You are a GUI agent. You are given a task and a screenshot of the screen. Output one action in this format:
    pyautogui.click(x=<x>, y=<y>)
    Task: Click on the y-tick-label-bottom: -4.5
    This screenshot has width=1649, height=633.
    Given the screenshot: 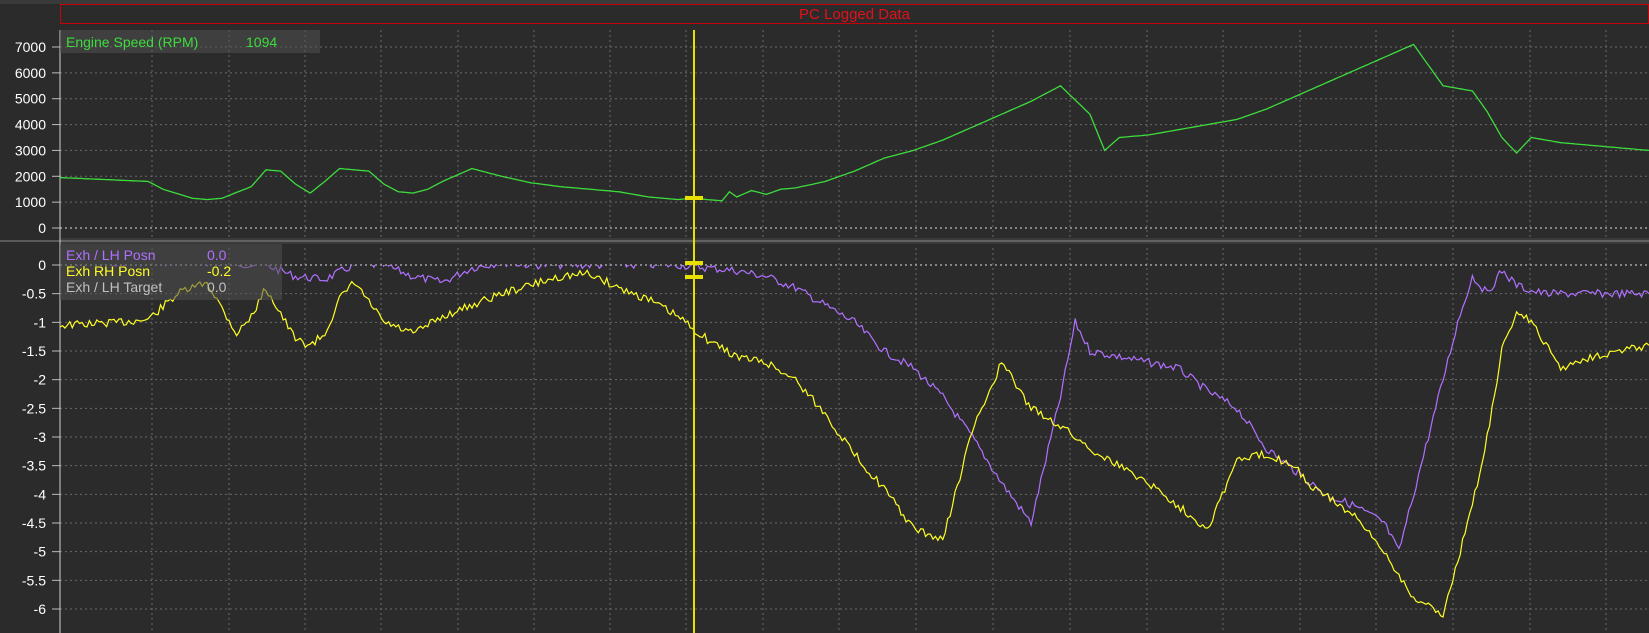 What is the action you would take?
    pyautogui.click(x=34, y=523)
    